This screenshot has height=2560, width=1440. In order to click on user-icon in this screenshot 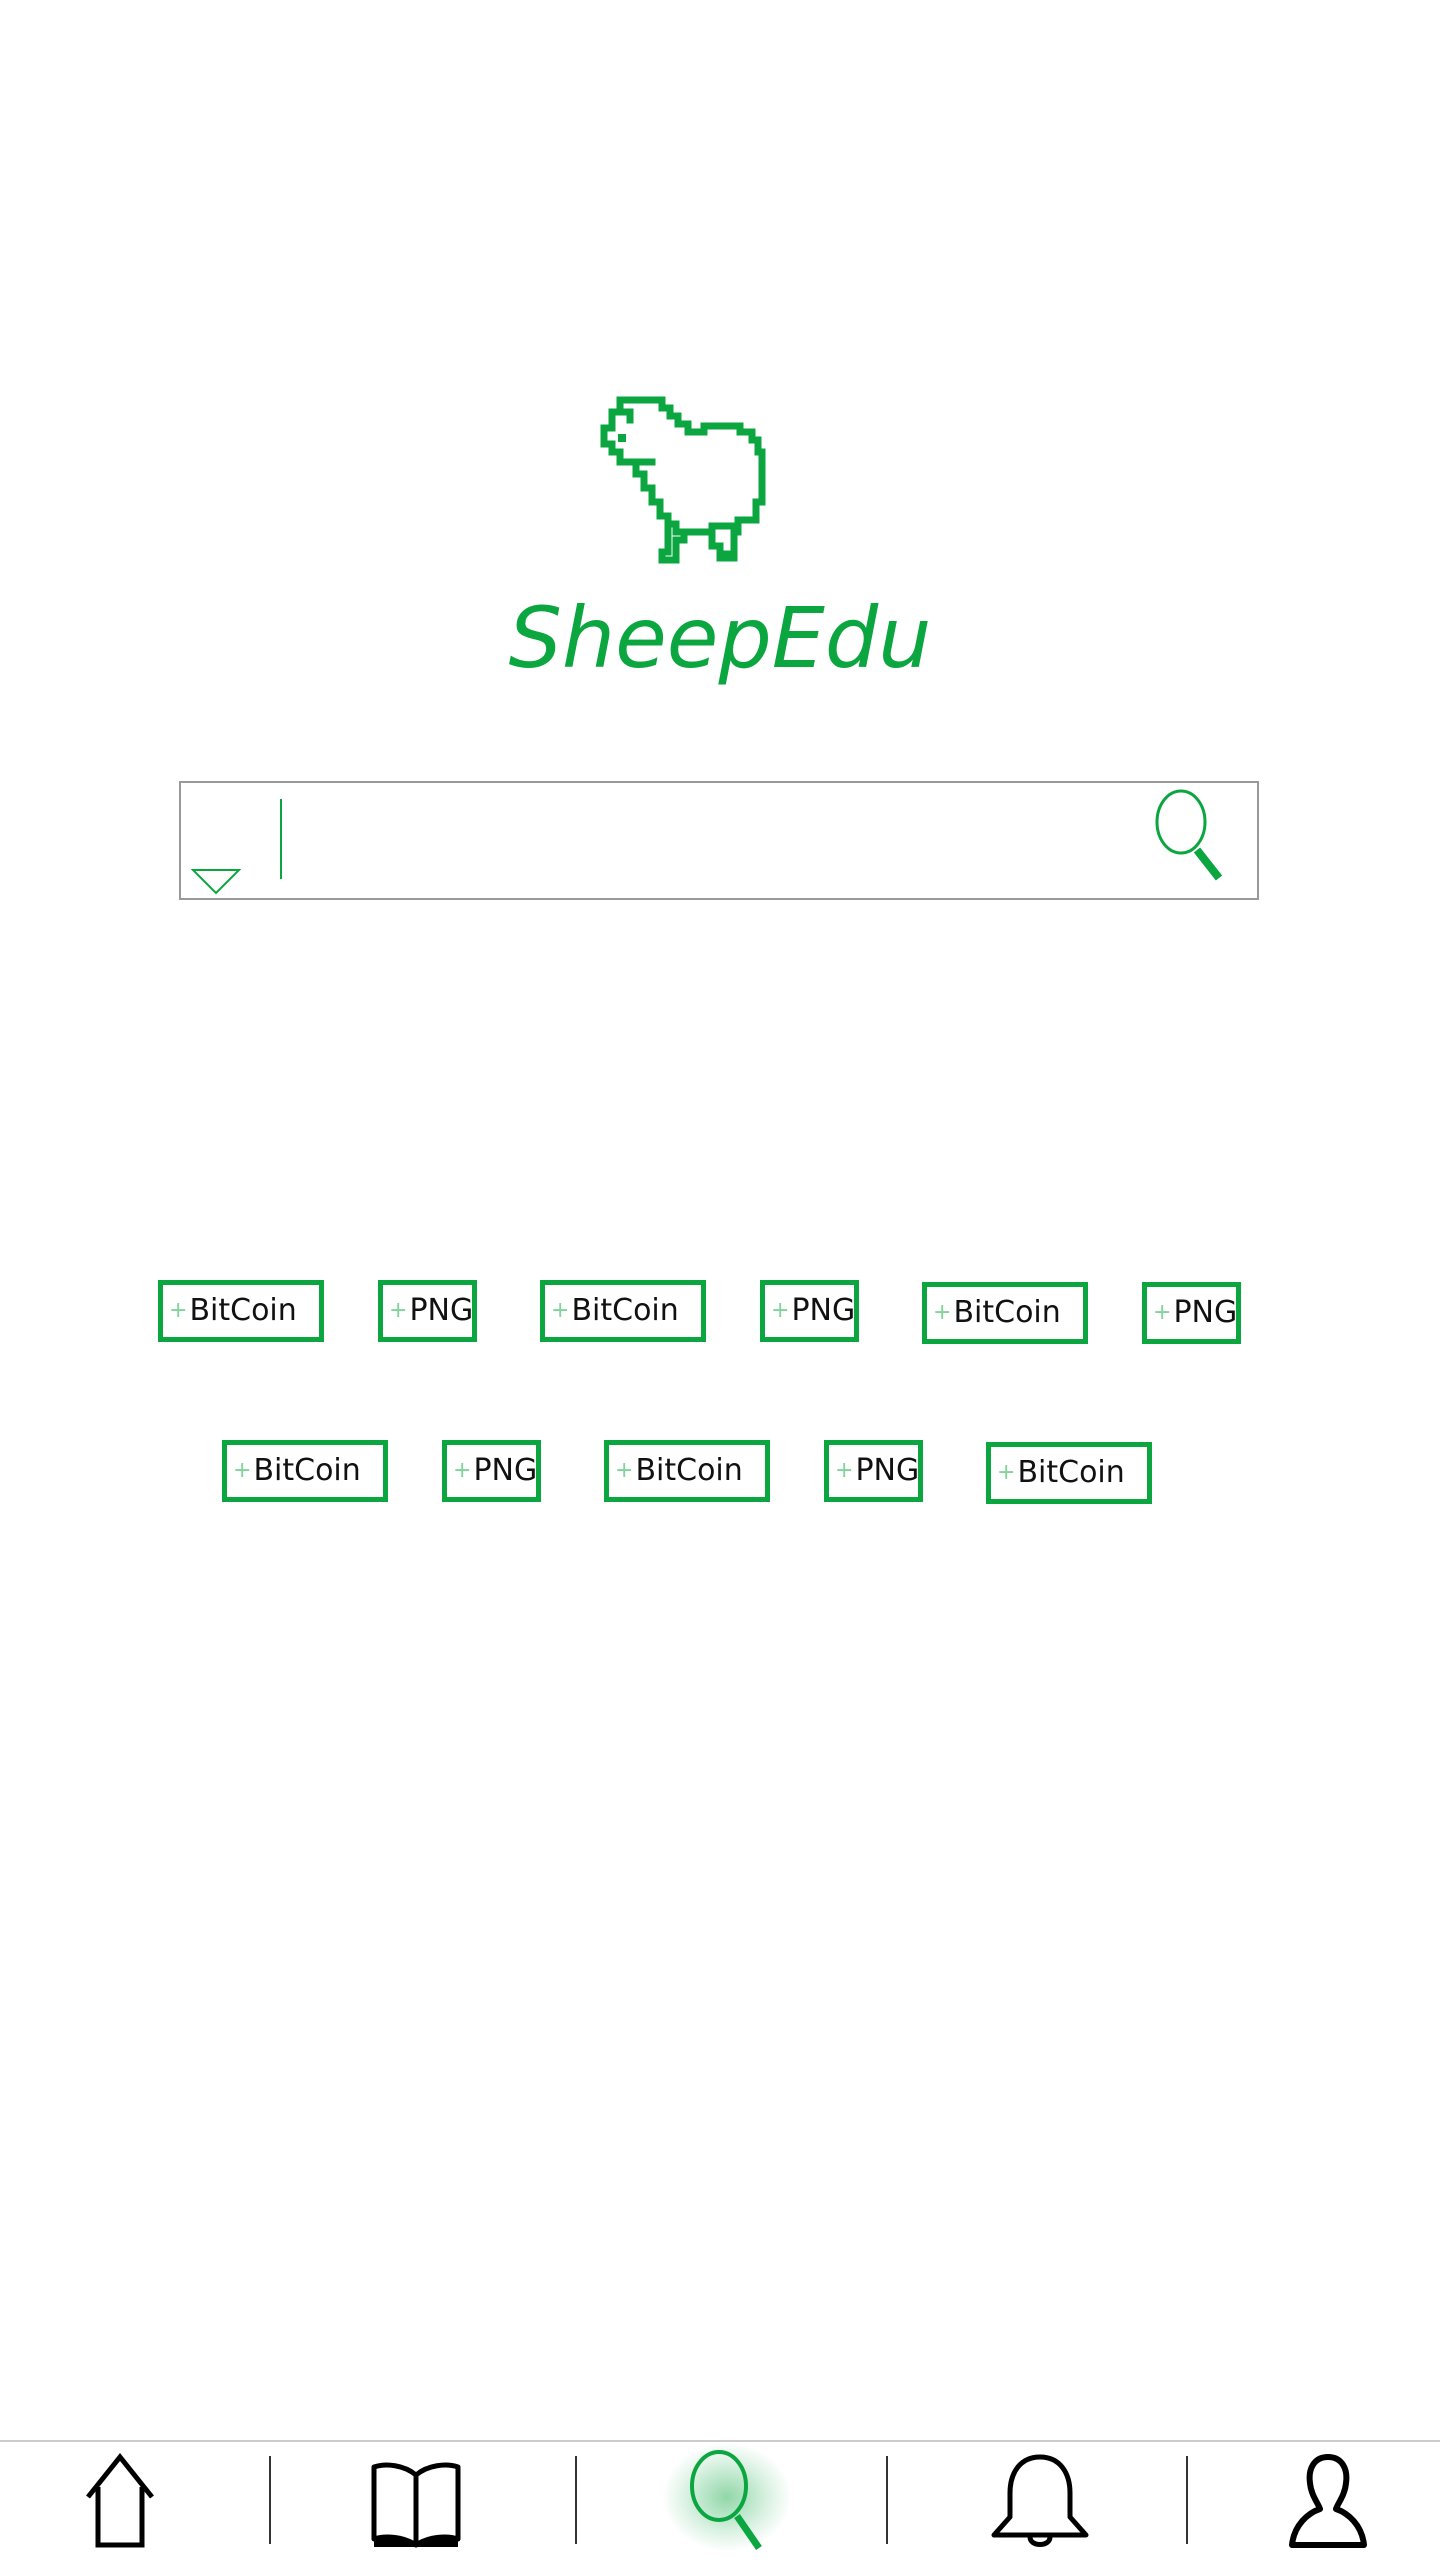, I will do `click(1328, 2501)`.